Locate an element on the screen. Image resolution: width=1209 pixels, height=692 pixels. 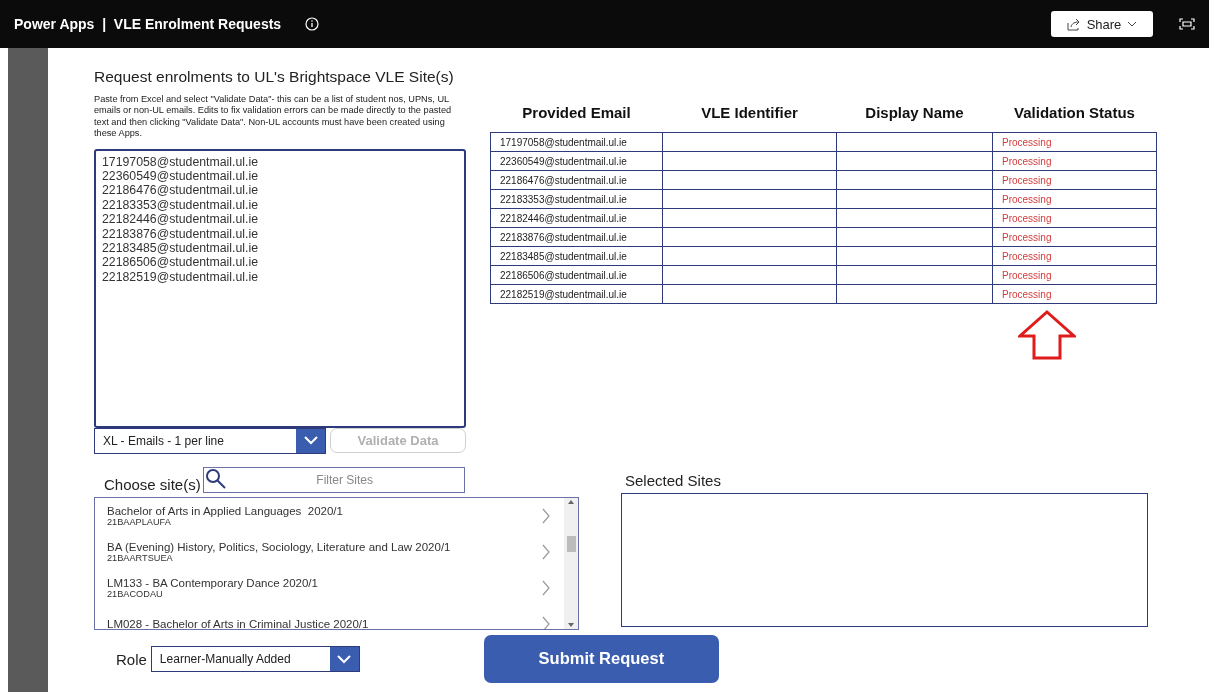
column-header: Validation Status is located at coordinates (1074, 118).